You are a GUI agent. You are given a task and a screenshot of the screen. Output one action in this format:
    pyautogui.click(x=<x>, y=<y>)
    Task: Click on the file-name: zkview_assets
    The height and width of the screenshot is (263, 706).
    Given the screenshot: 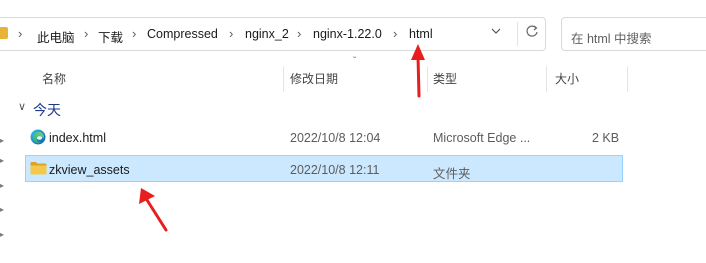 What is the action you would take?
    pyautogui.click(x=89, y=170)
    